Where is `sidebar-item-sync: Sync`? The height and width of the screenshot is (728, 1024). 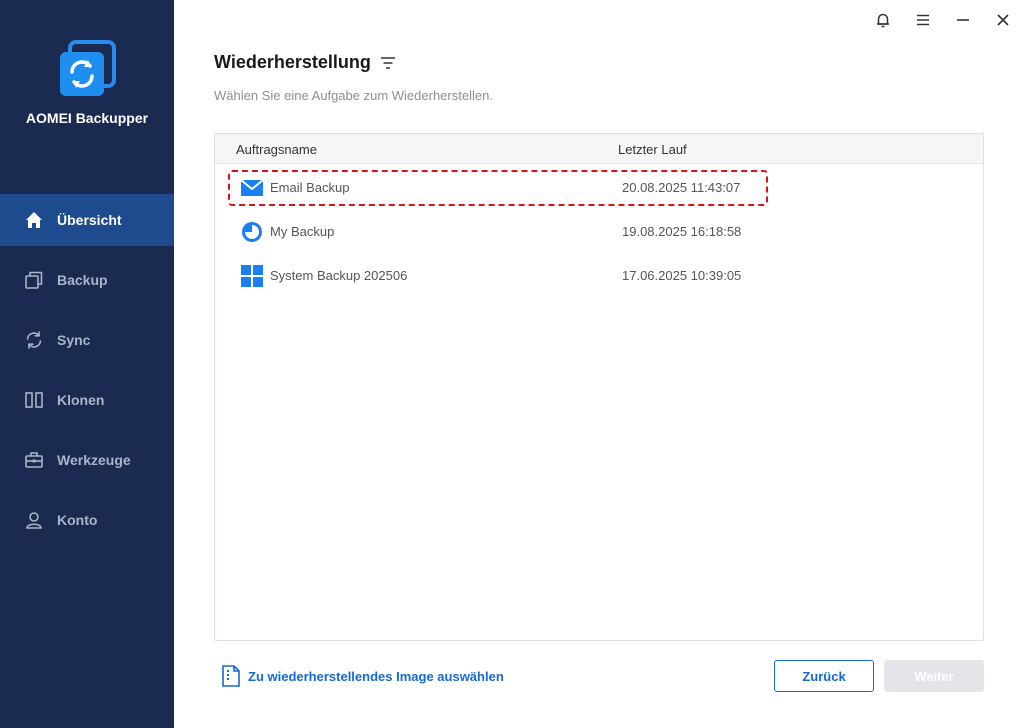
sidebar-item-sync: Sync is located at coordinates (87, 340).